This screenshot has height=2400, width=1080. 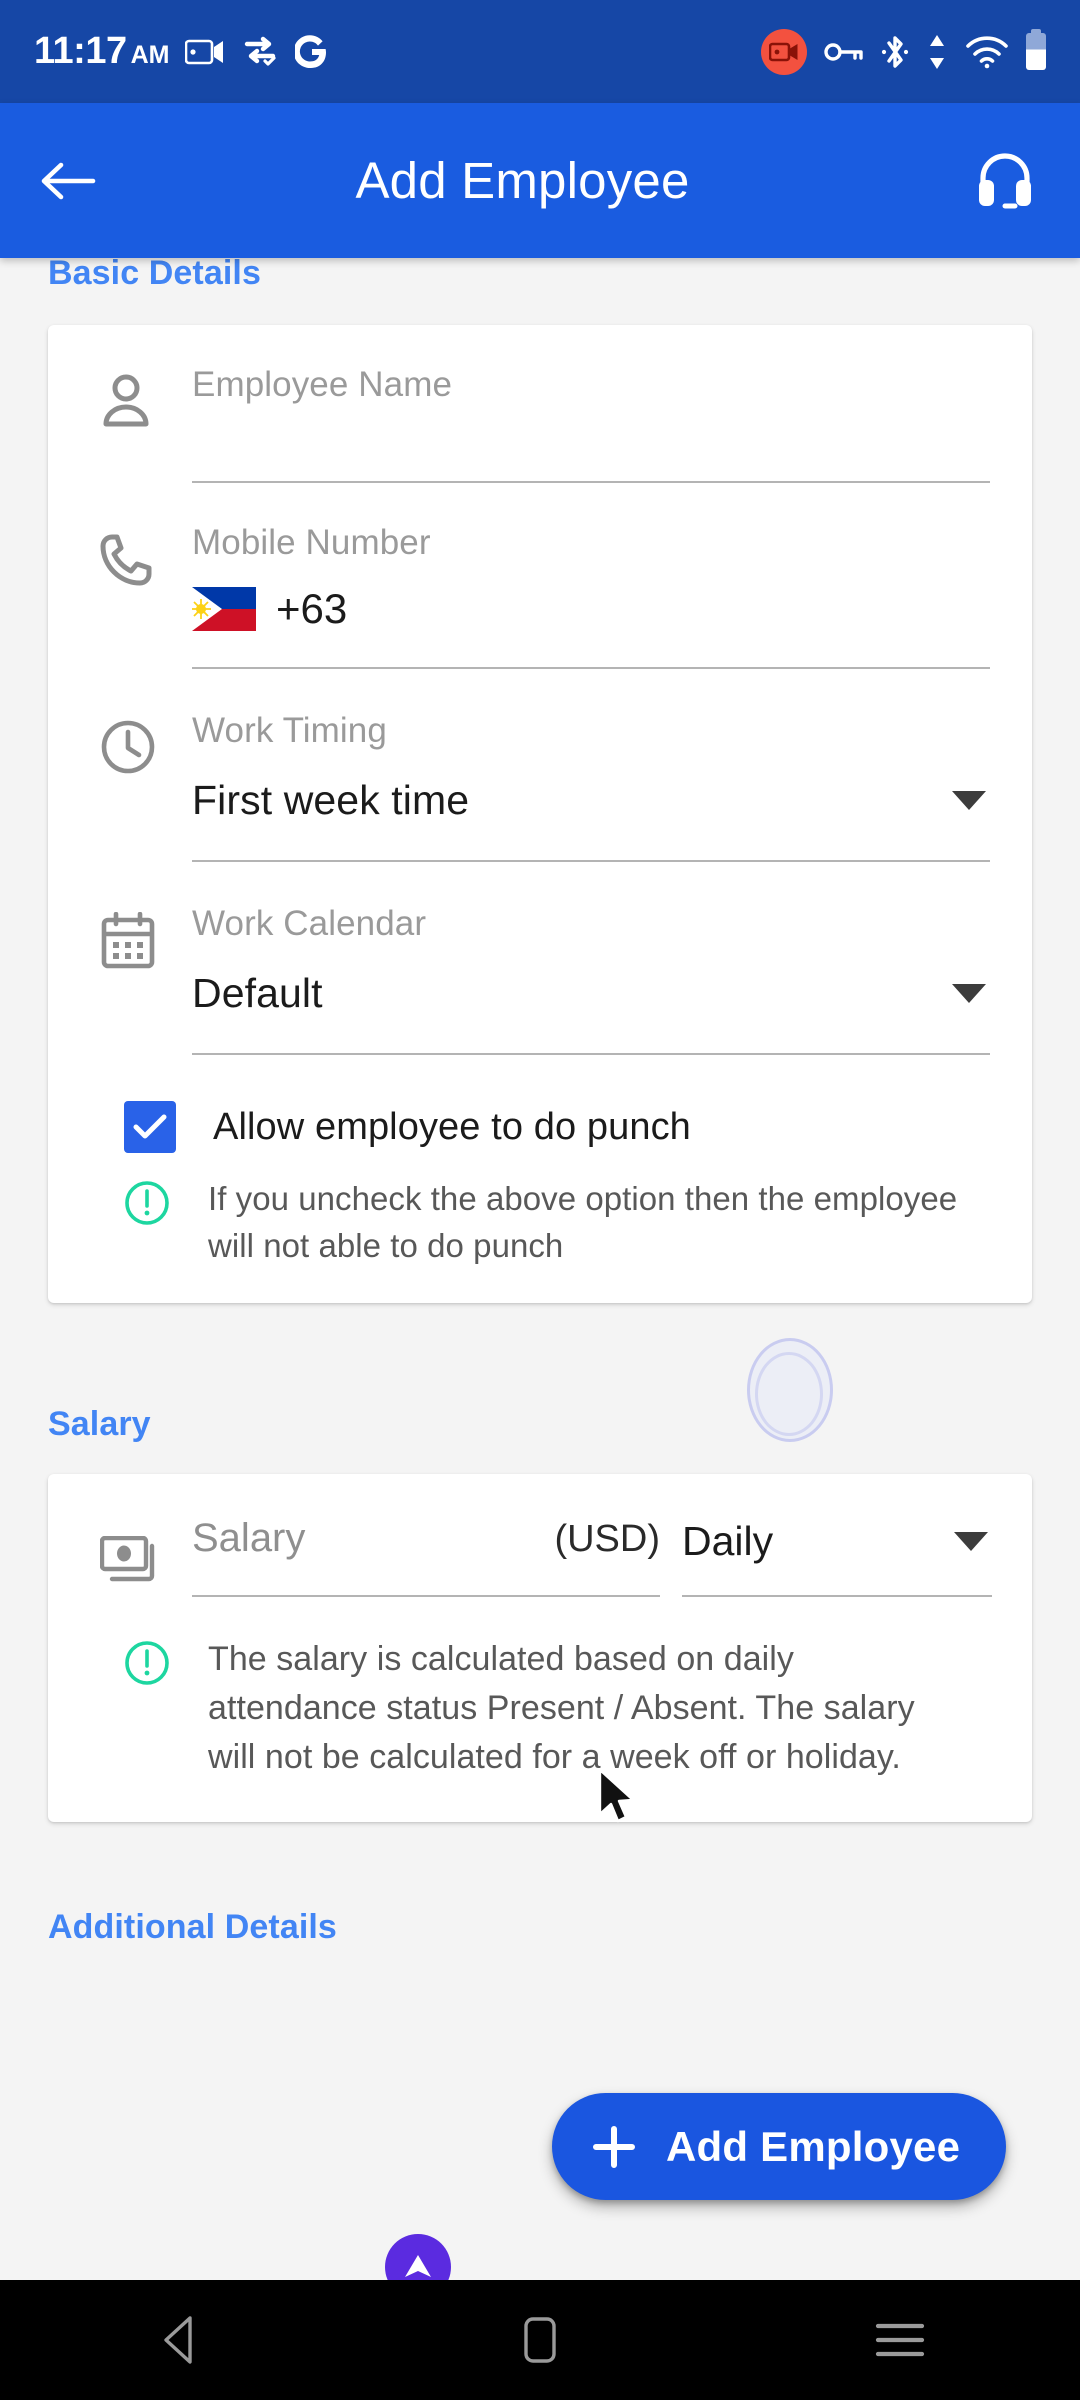 What do you see at coordinates (312, 608) in the screenshot?
I see `country-code-value: +63` at bounding box center [312, 608].